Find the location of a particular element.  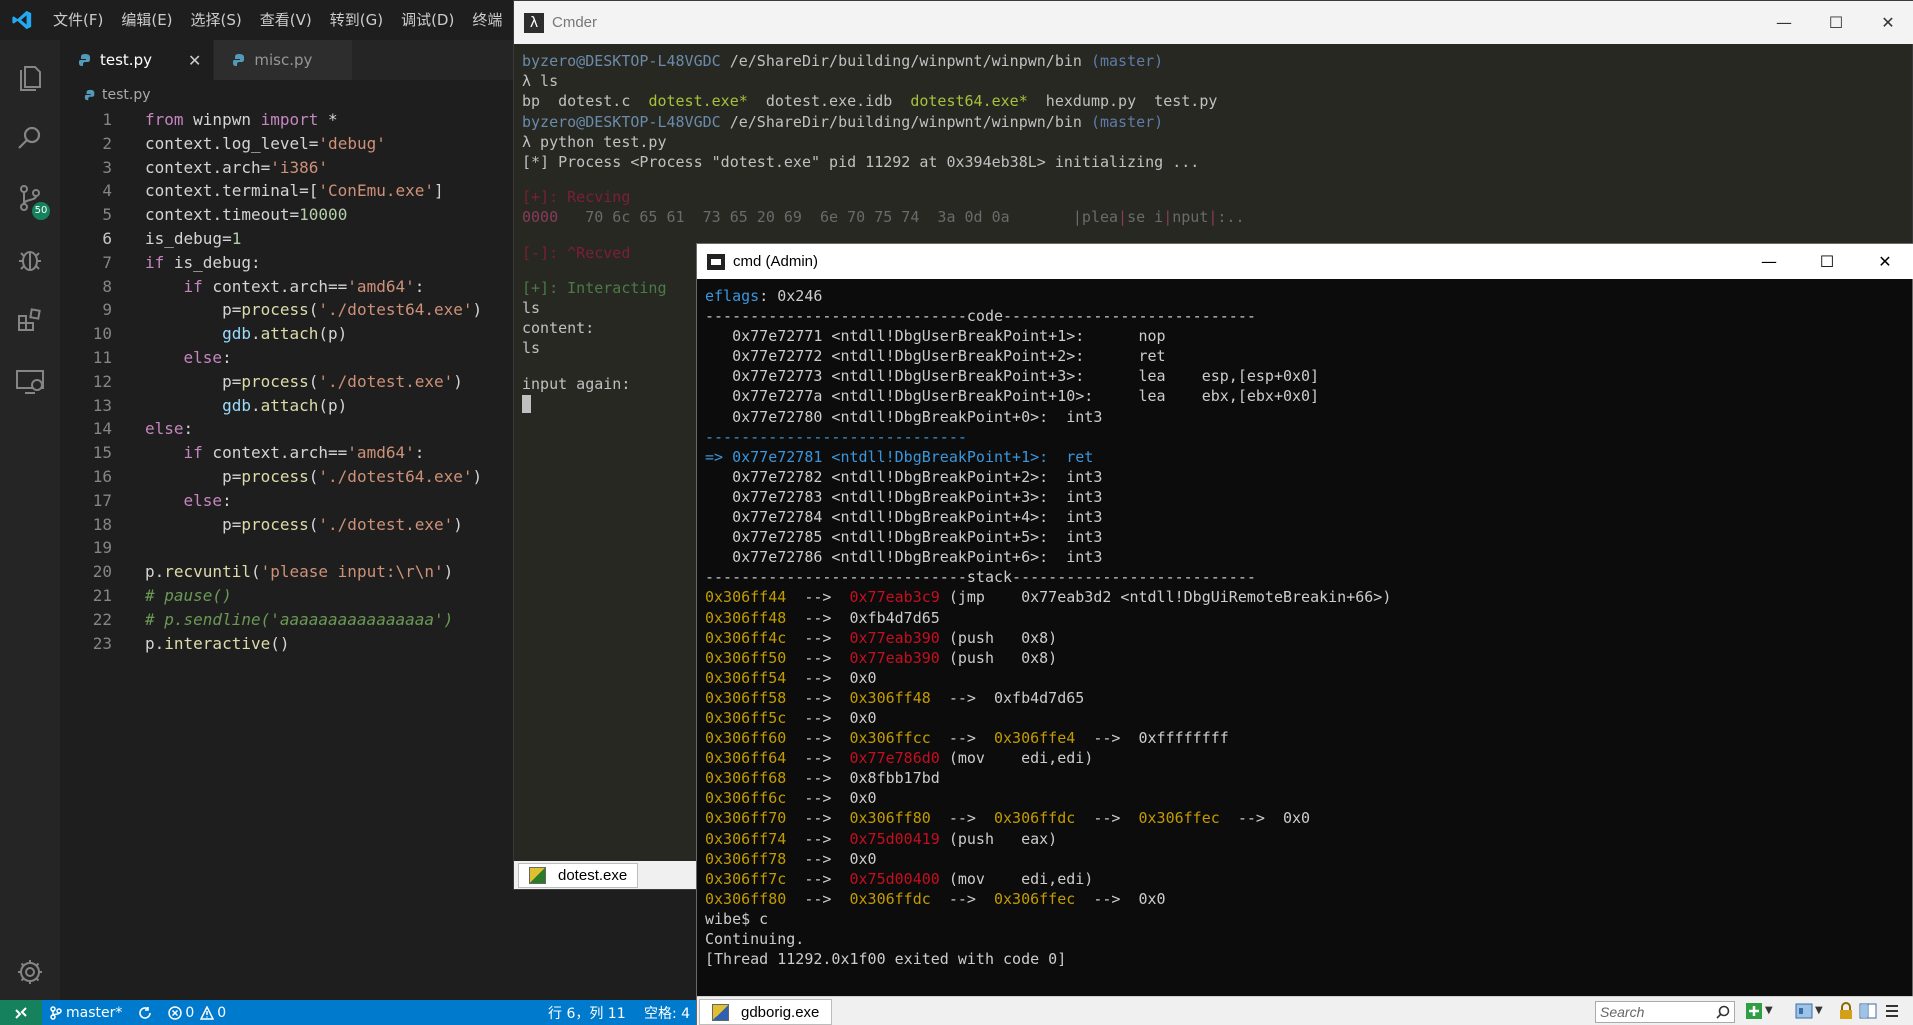

code-line: 15 if context.arch=='amd64': is located at coordinates (290, 453).